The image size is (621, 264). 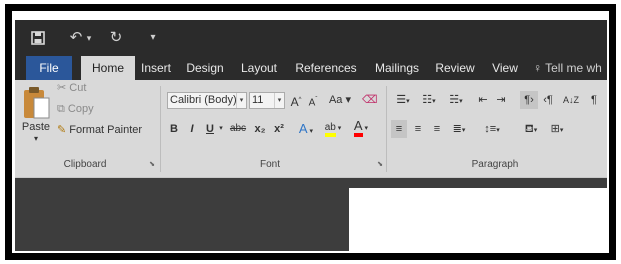 What do you see at coordinates (335, 100) in the screenshot?
I see `change-case-label: Aa` at bounding box center [335, 100].